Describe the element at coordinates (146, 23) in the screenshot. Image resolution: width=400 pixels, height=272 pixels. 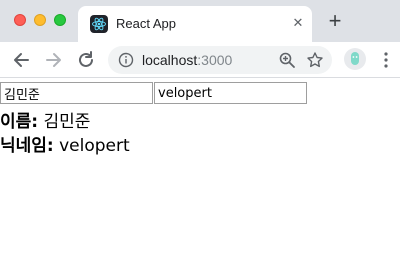
I see `tab-title: React App` at that location.